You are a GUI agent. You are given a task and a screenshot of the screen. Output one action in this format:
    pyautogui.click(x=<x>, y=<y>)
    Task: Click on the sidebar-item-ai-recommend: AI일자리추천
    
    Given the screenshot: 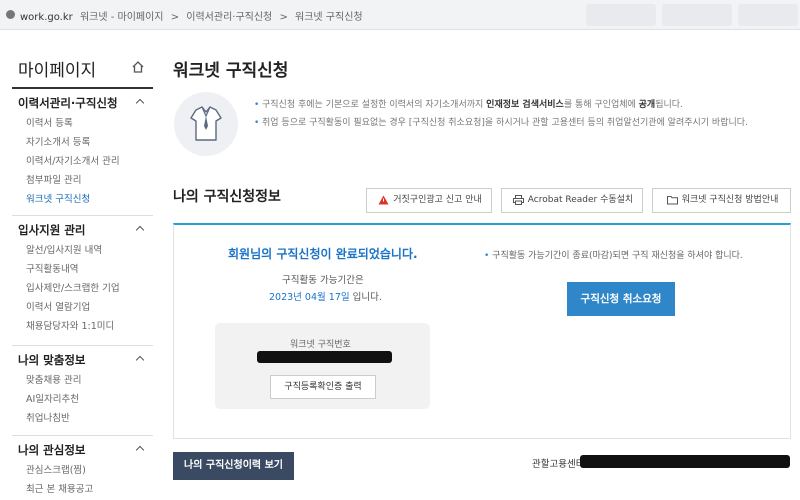 What is the action you would take?
    pyautogui.click(x=82, y=399)
    